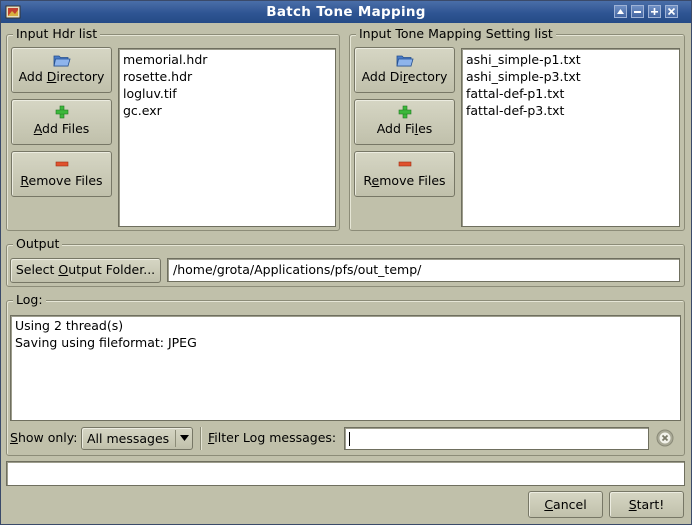 Image resolution: width=692 pixels, height=525 pixels. I want to click on hdr-add-files-label-post: dd Files, so click(66, 128).